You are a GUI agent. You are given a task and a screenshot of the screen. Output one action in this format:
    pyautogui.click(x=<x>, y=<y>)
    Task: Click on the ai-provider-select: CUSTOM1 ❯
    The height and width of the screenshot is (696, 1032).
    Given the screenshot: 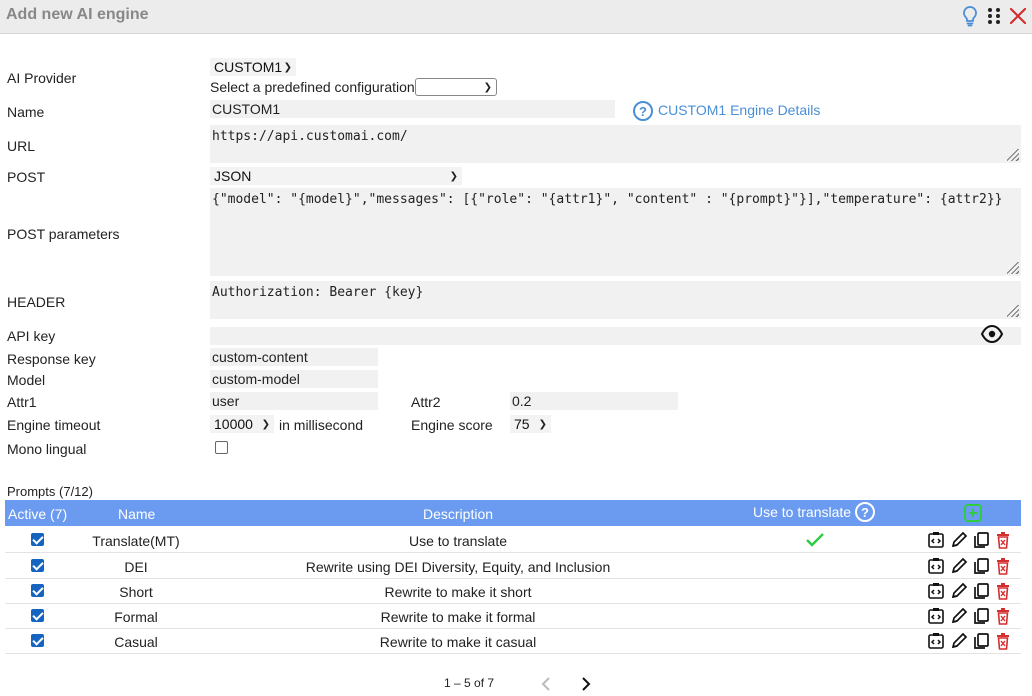 What is the action you would take?
    pyautogui.click(x=253, y=67)
    